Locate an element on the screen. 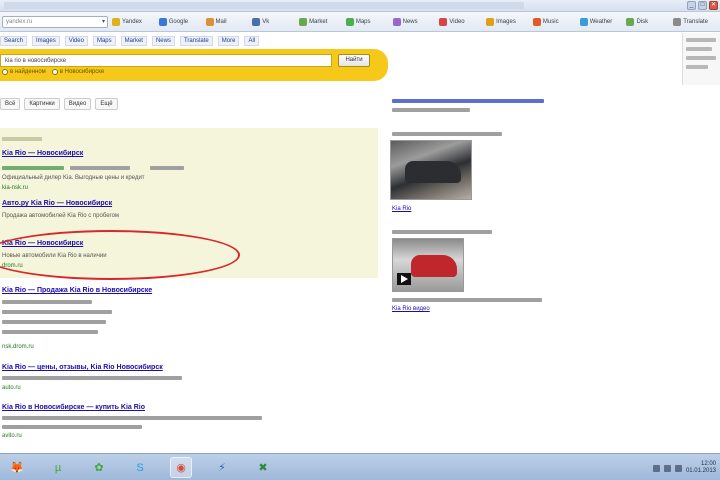 This screenshot has width=720, height=480. result-item: Kia Rio — Продажа Kia Rio в Новосибирске is located at coordinates (77, 290).